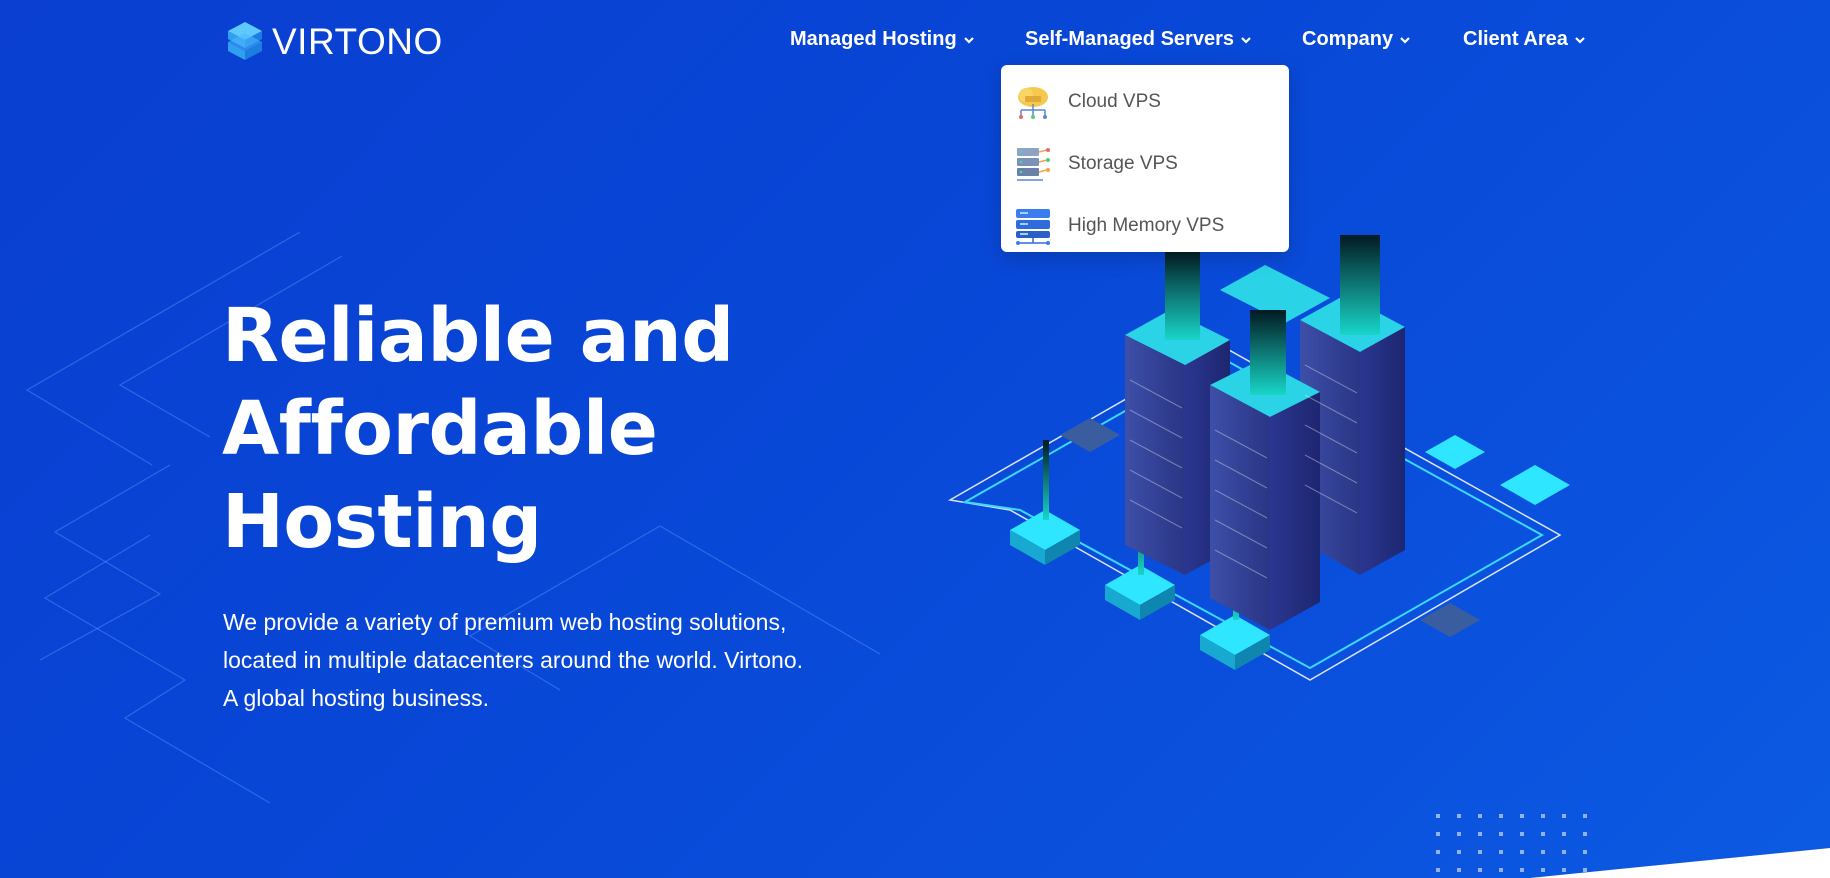 This screenshot has height=878, width=1830. I want to click on hero-title: Reliable and Affordable Hosting, so click(572, 429).